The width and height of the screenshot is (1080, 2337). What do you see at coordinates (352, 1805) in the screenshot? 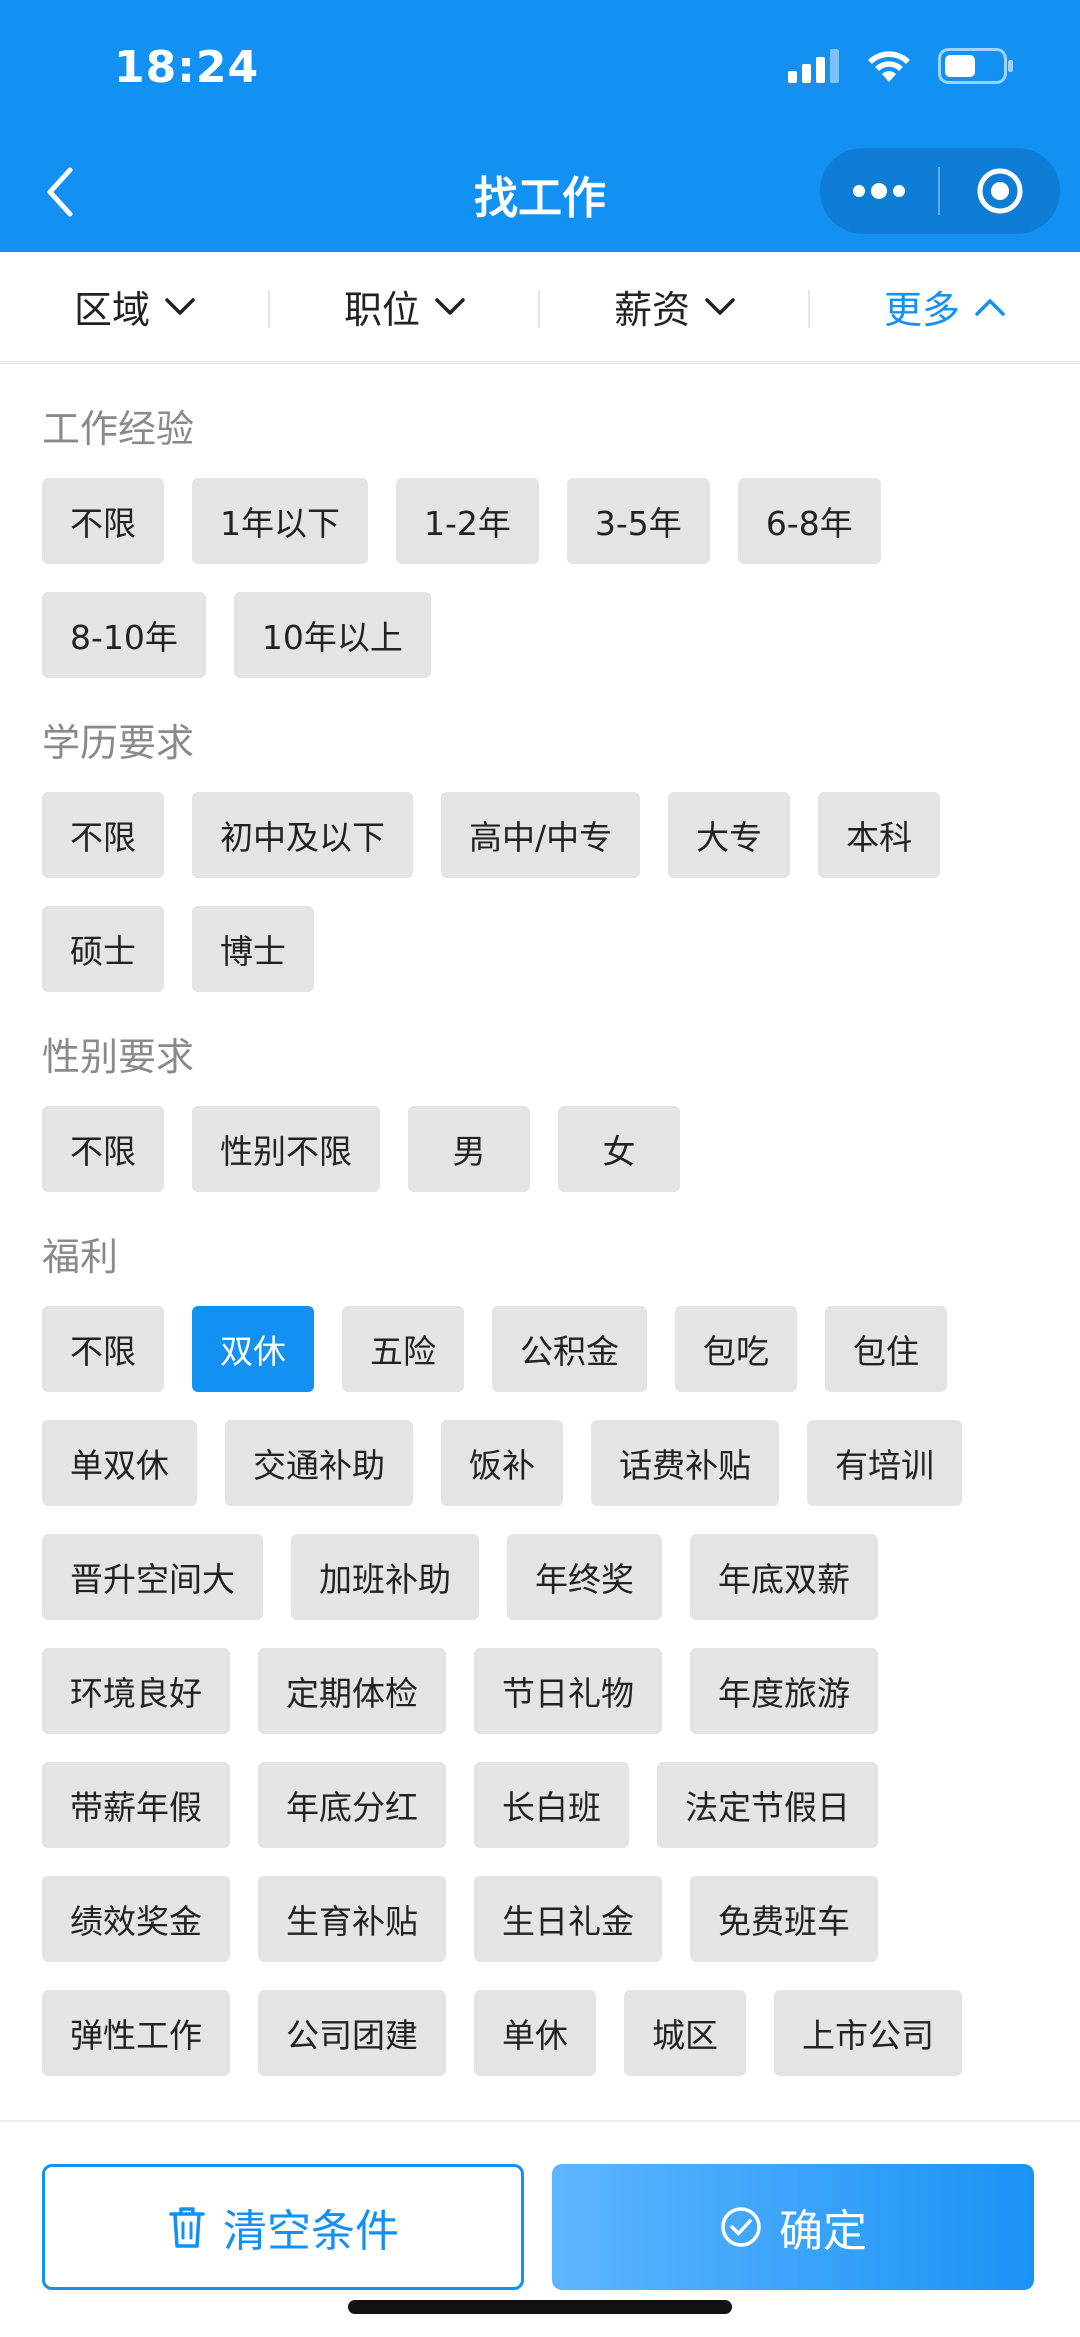
I see `filter-tag: 年底分红` at bounding box center [352, 1805].